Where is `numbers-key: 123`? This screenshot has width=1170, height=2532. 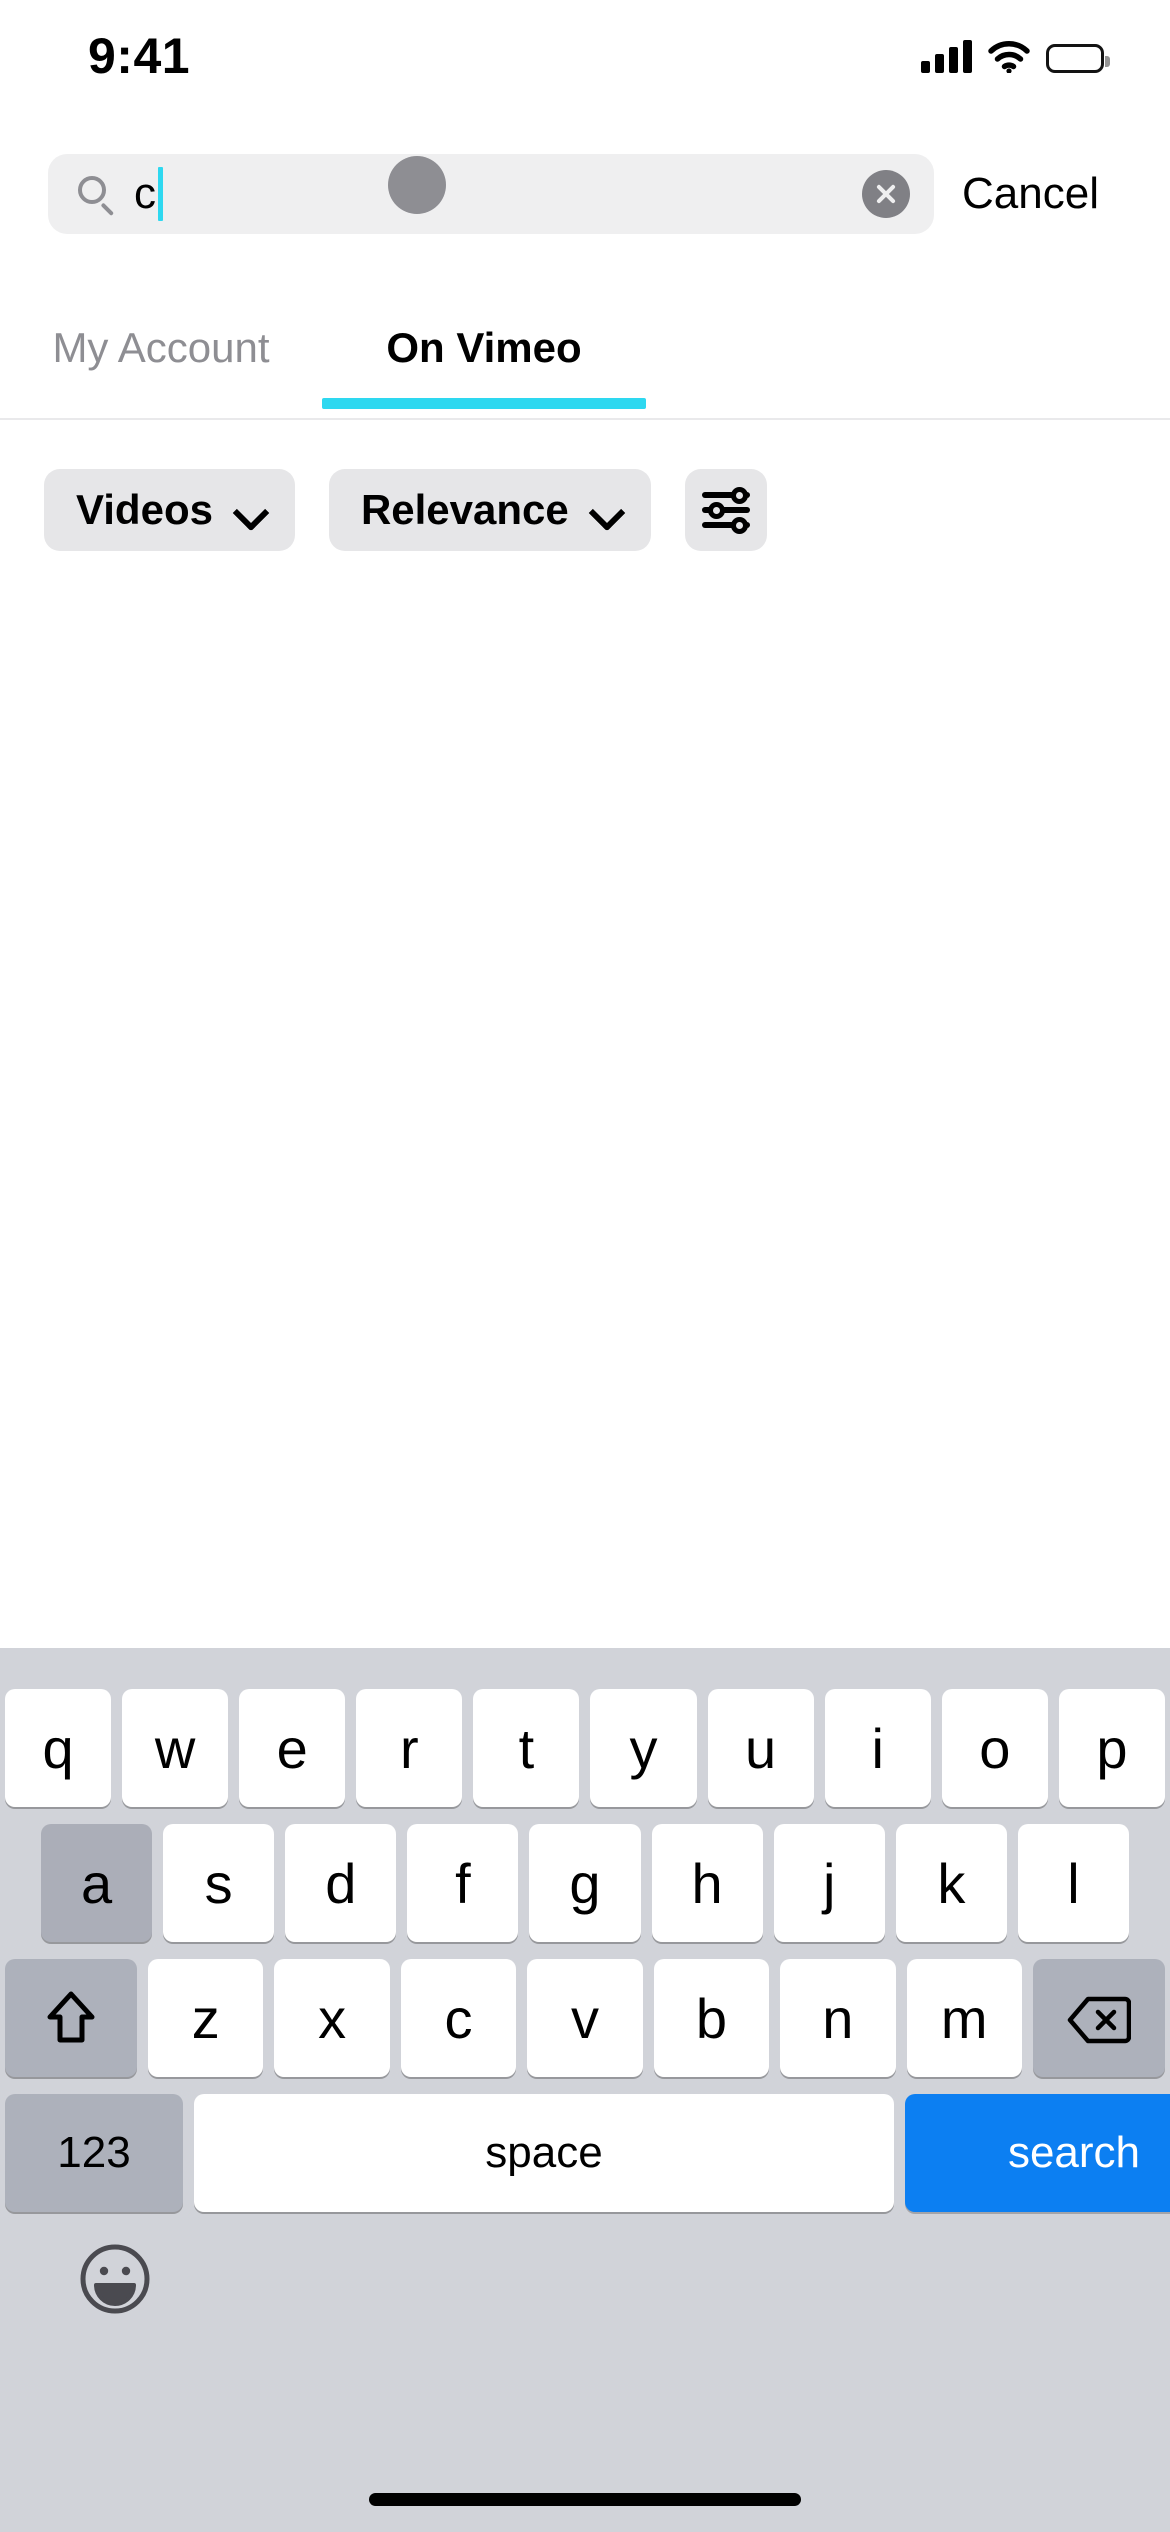
numbers-key: 123 is located at coordinates (94, 2153).